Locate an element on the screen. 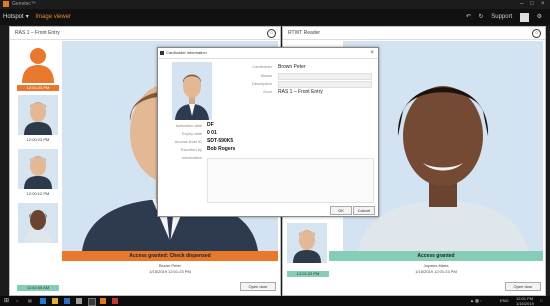  left-pane-title: RAS 1 – Front Entry is located at coordinates (37, 33).